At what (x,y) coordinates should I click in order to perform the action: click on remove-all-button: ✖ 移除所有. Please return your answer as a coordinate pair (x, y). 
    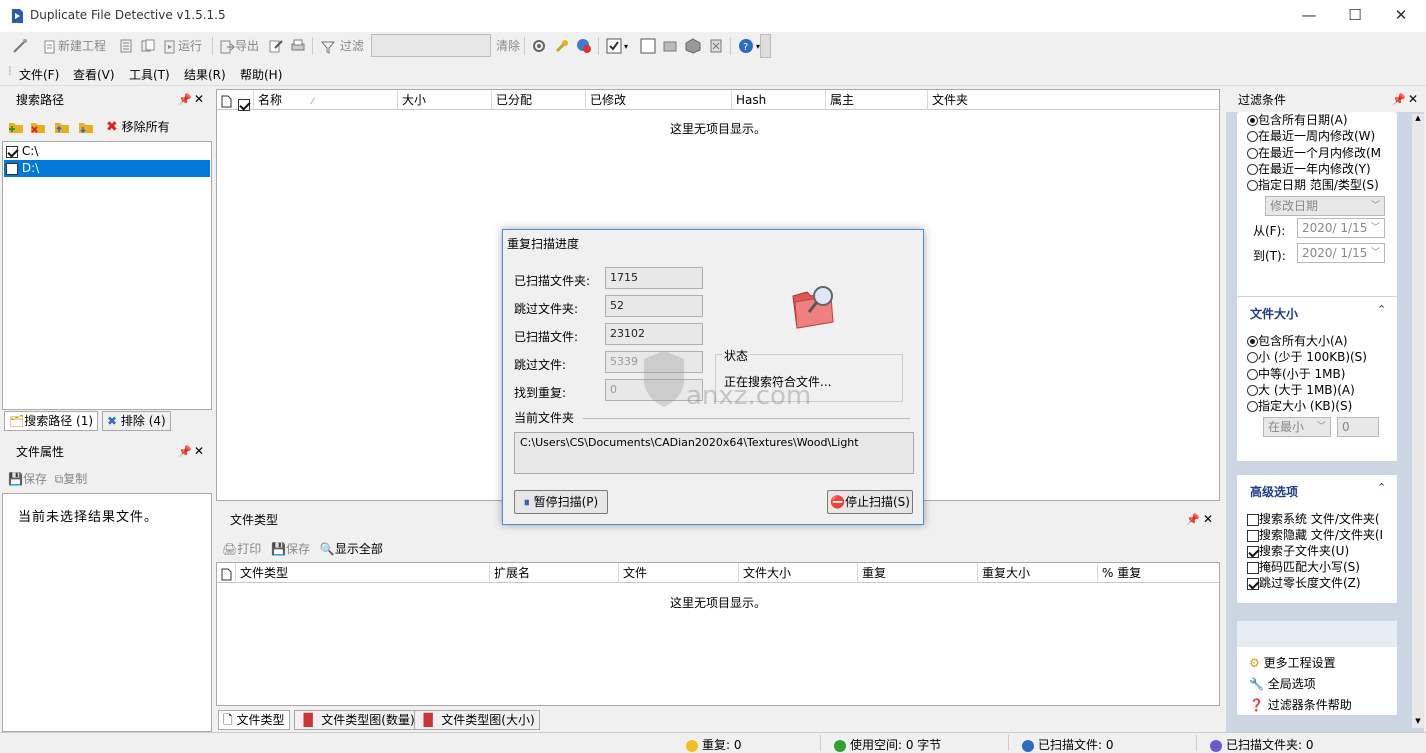
    Looking at the image, I should click on (138, 126).